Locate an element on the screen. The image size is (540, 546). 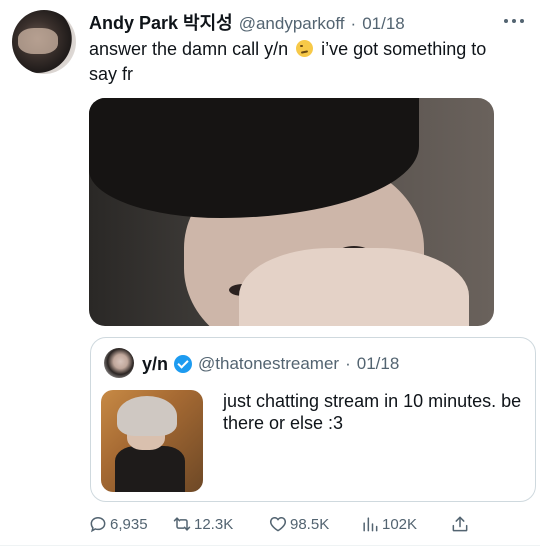
verified-badge-icon is located at coordinates (183, 364).